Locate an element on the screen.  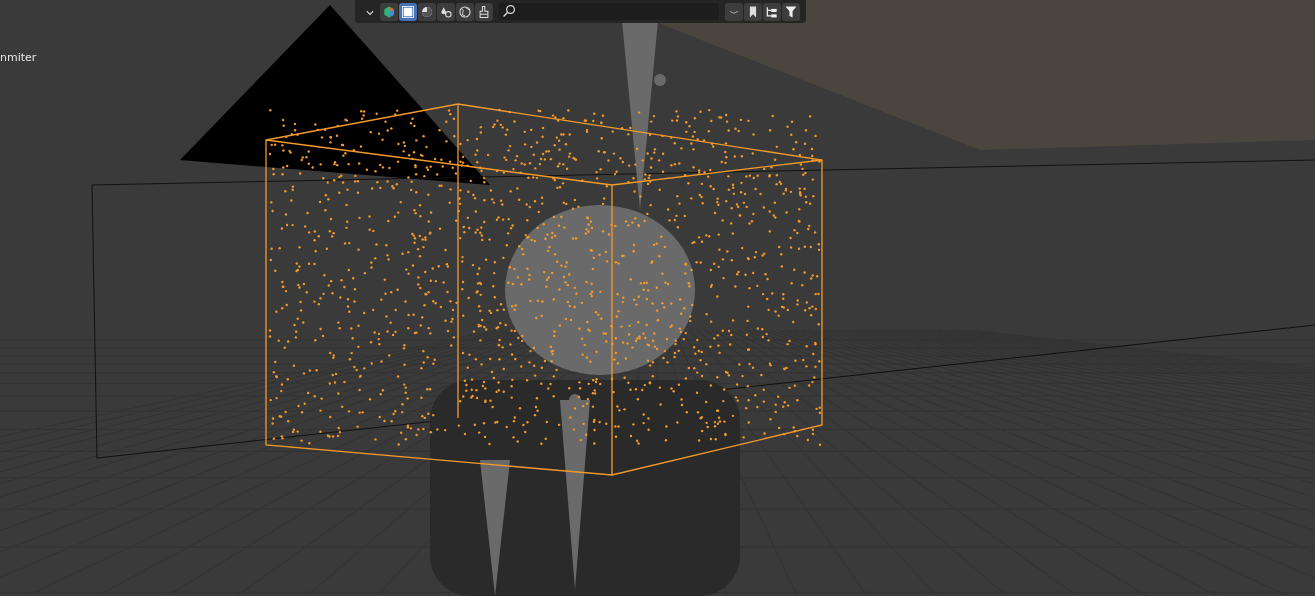
brush-toggle is located at coordinates (484, 11).